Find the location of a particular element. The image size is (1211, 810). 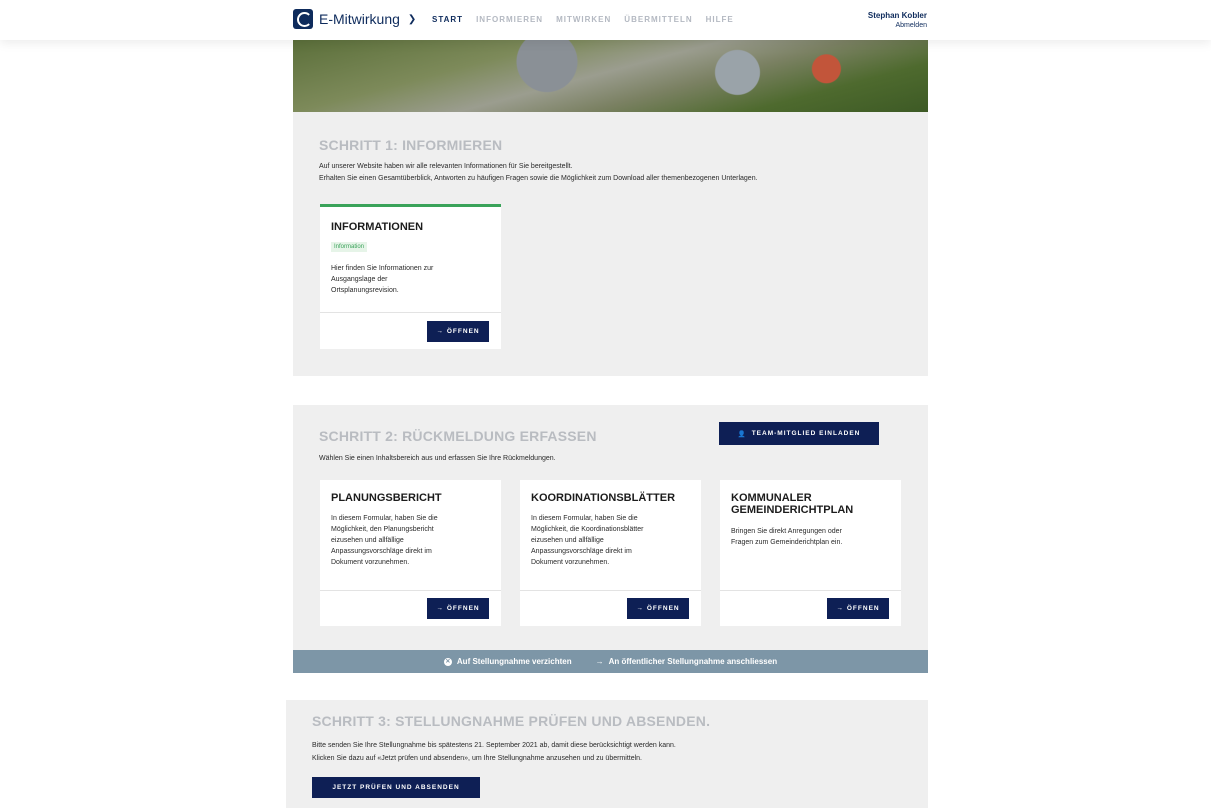

user-name: Stephan Kobler is located at coordinates (897, 15).